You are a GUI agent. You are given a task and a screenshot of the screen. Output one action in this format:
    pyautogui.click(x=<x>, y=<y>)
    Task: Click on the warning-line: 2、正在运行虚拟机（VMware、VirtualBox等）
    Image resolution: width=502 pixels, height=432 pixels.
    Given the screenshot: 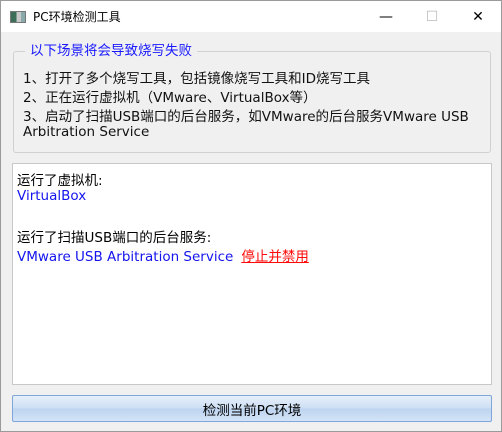 What is the action you would take?
    pyautogui.click(x=170, y=98)
    